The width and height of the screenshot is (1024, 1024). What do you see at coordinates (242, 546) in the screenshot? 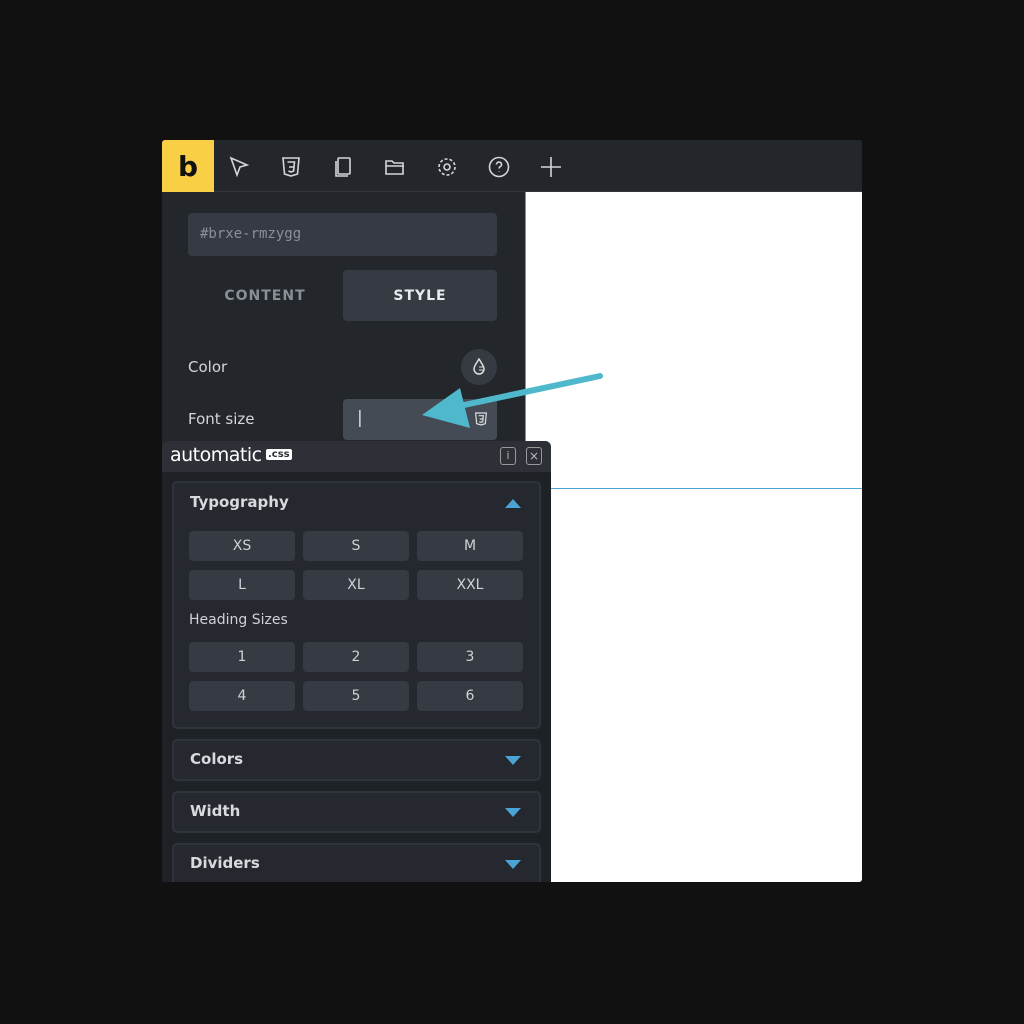
I see `size-button-xs: XS` at bounding box center [242, 546].